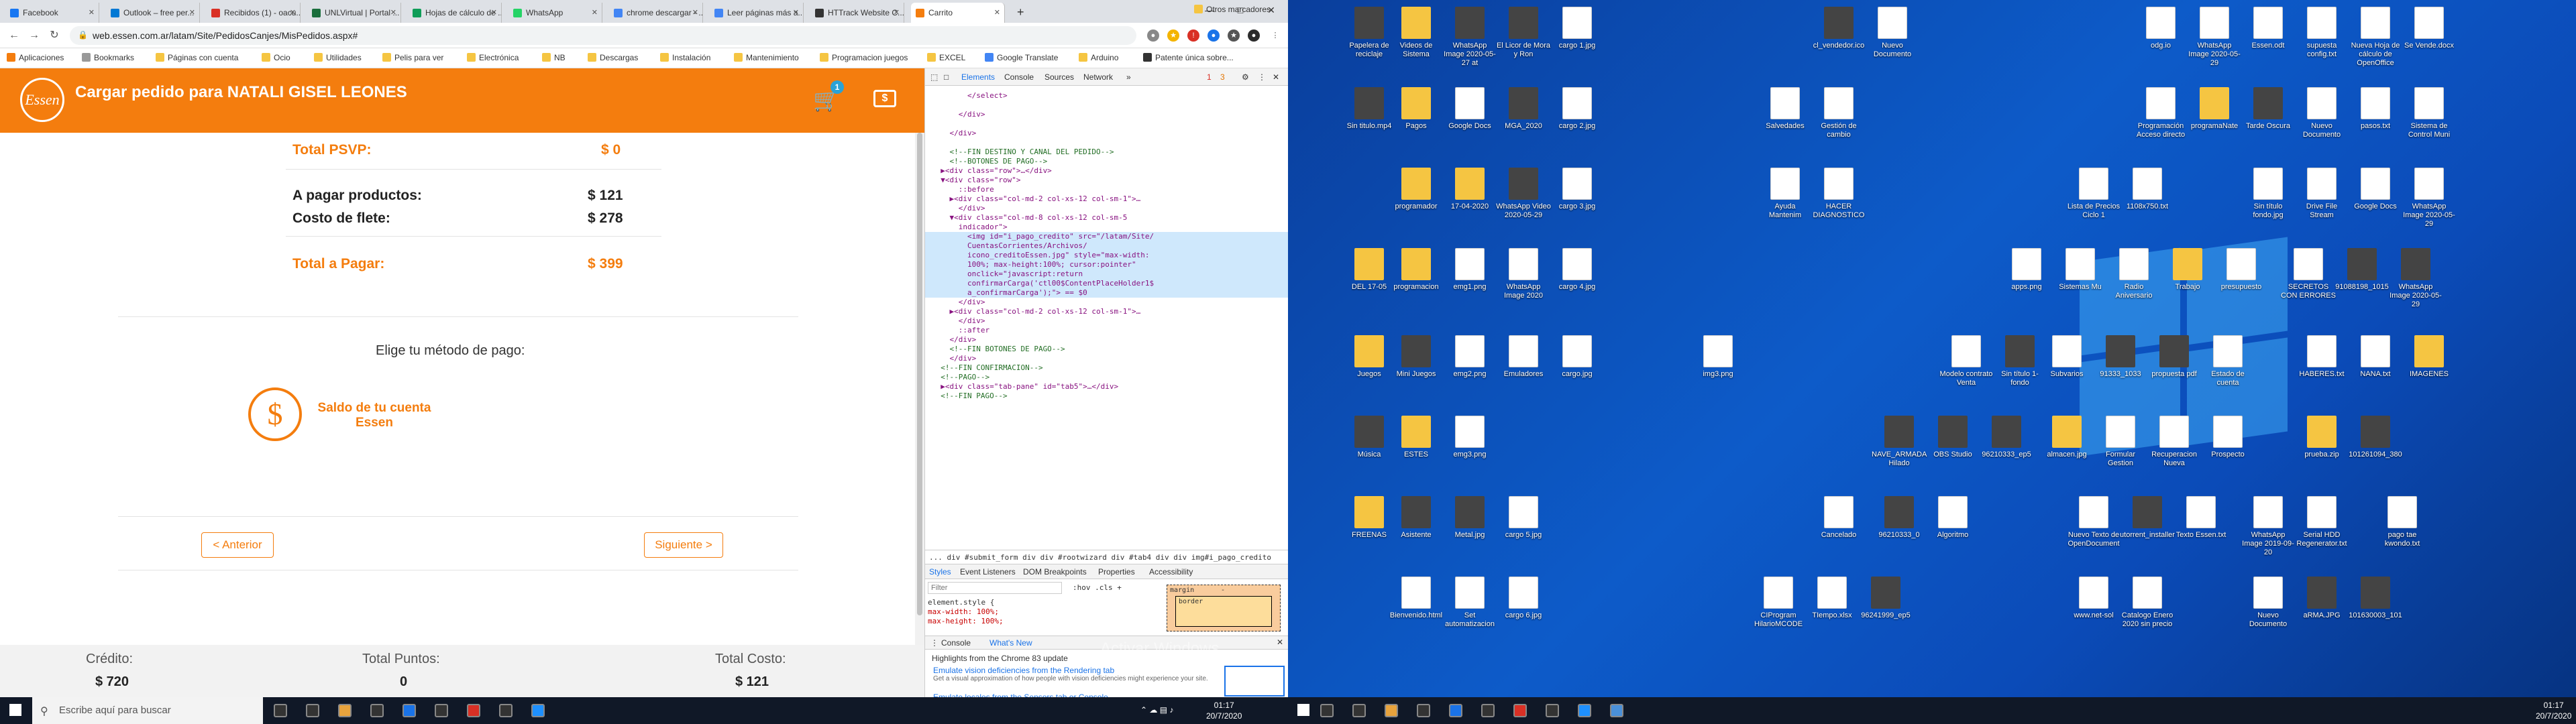  Describe the element at coordinates (656, 13) in the screenshot. I see `browser-tab: chrome descargar - ... ✕` at that location.